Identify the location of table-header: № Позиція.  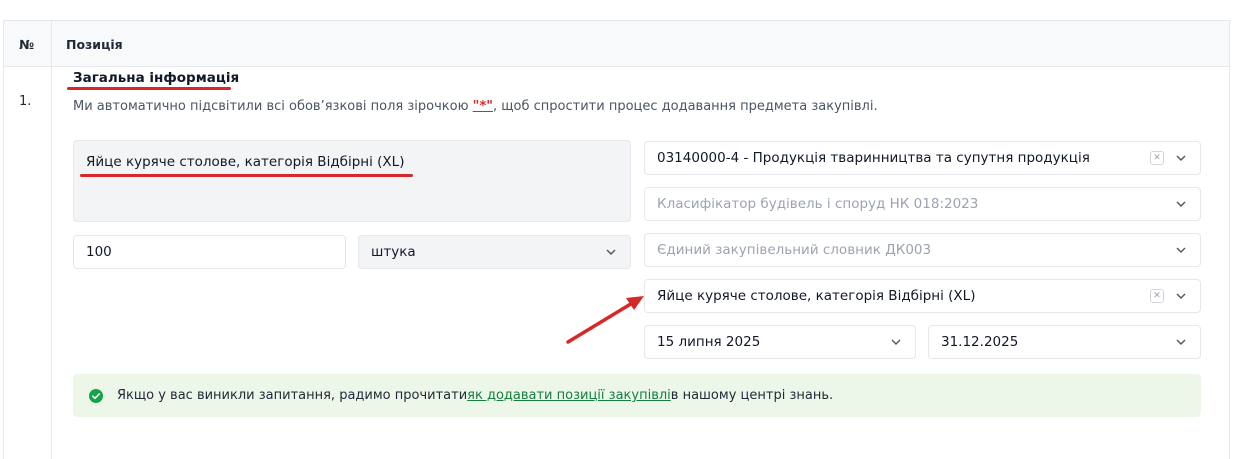
(616, 44).